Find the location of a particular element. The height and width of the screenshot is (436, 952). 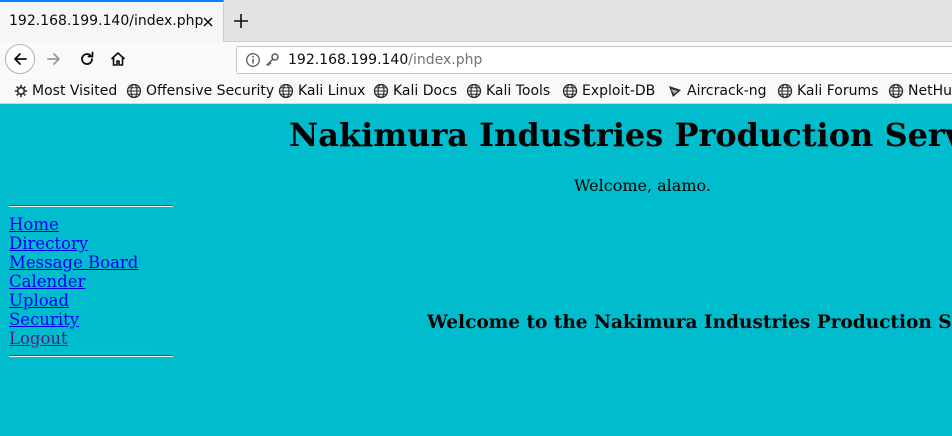

nav-link-directory: Directory is located at coordinates (73, 243).